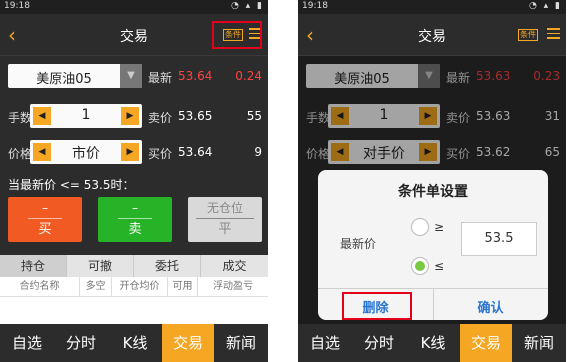 The image size is (568, 362). I want to click on position-tabs: 持仓 可撤 委托 成交, so click(134, 266).